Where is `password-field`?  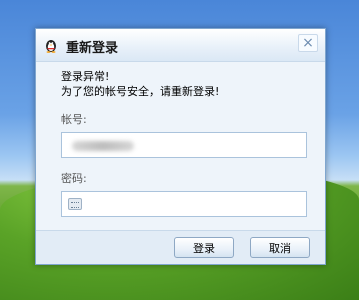 password-field is located at coordinates (184, 204).